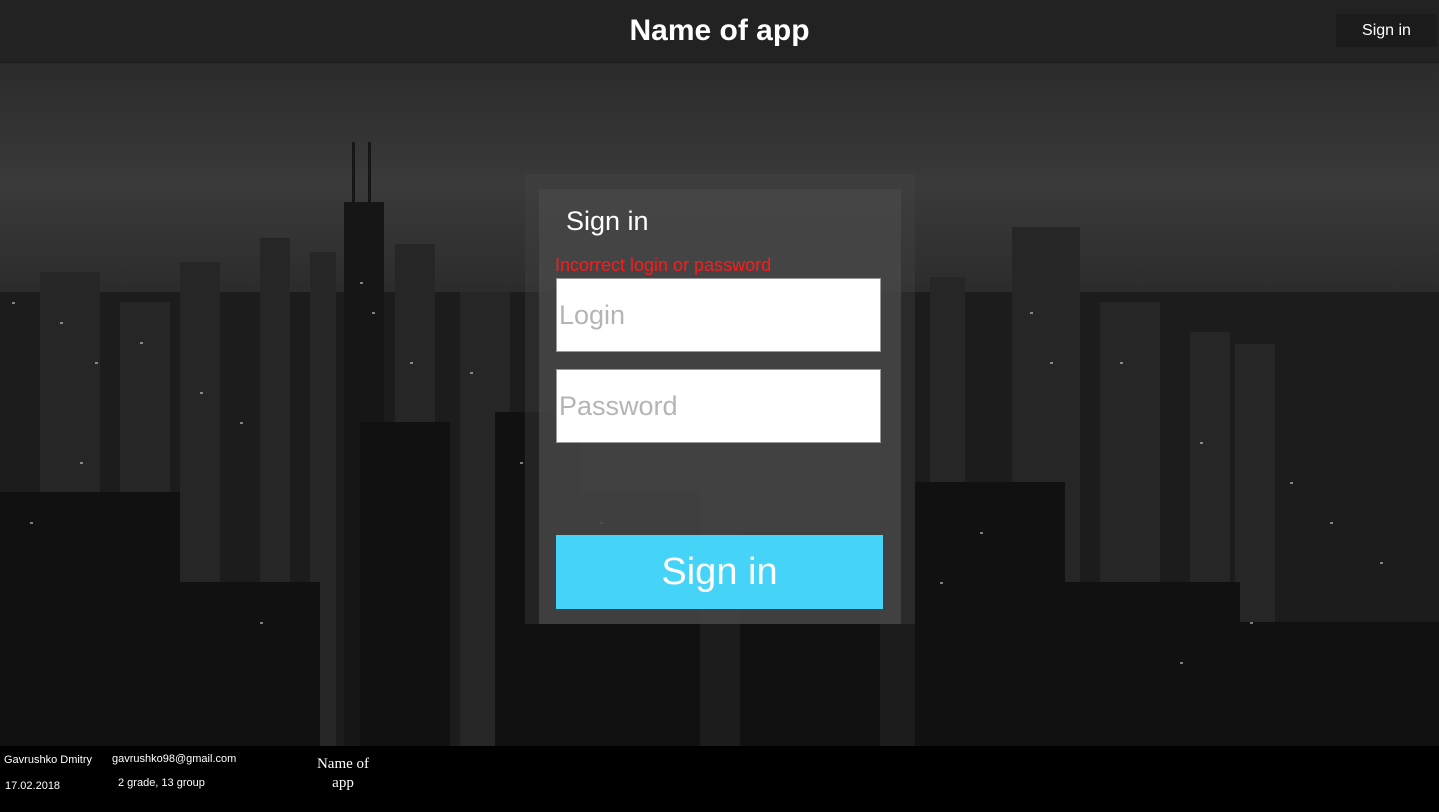 Image resolution: width=1439 pixels, height=812 pixels. Describe the element at coordinates (174, 759) in the screenshot. I see `footer-email: gavrushko98@gmail.com` at that location.